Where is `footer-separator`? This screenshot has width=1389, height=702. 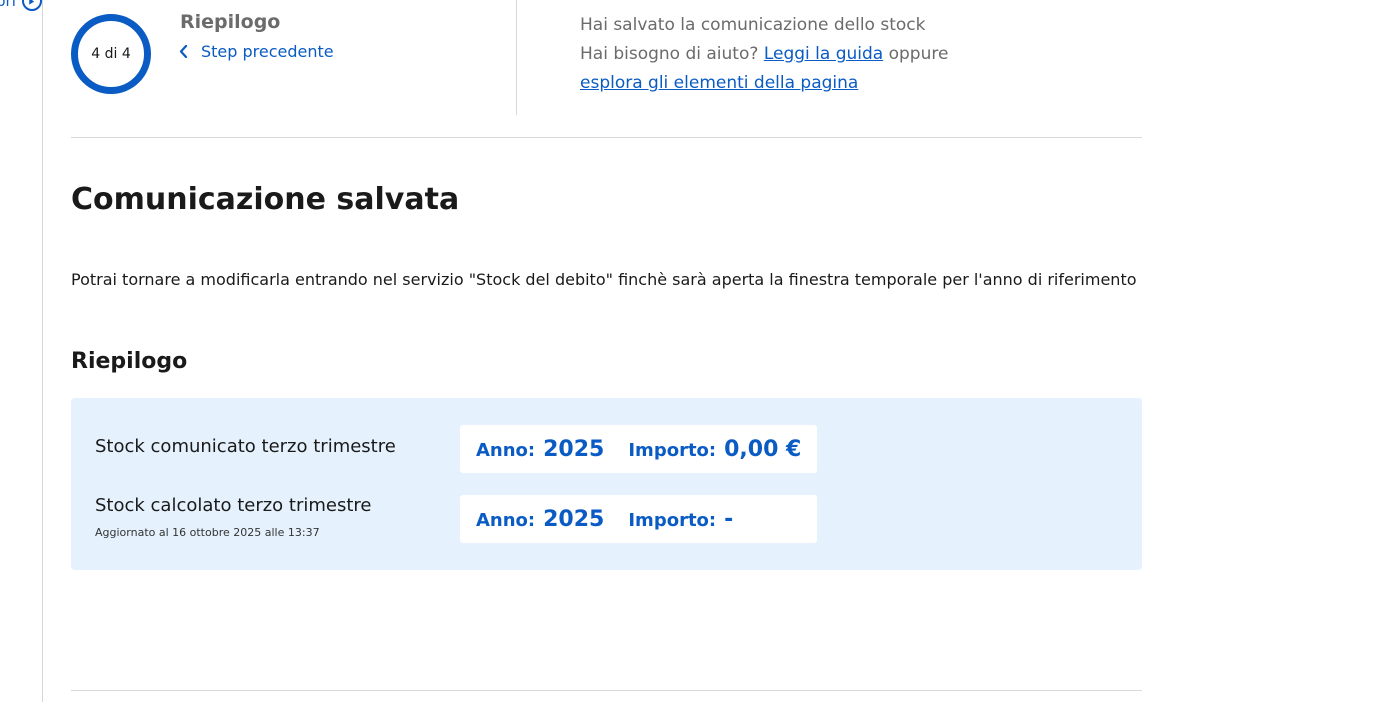 footer-separator is located at coordinates (606, 690).